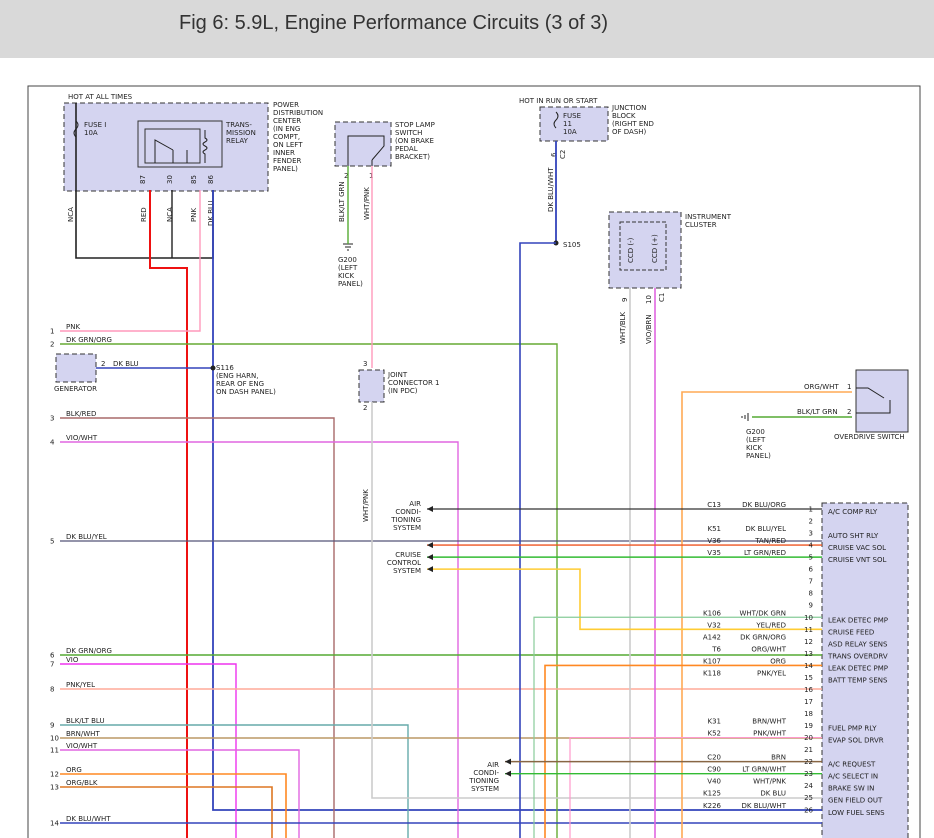 This screenshot has height=838, width=934. What do you see at coordinates (715, 722) in the screenshot?
I see `pcm-circuit-code: K31` at bounding box center [715, 722].